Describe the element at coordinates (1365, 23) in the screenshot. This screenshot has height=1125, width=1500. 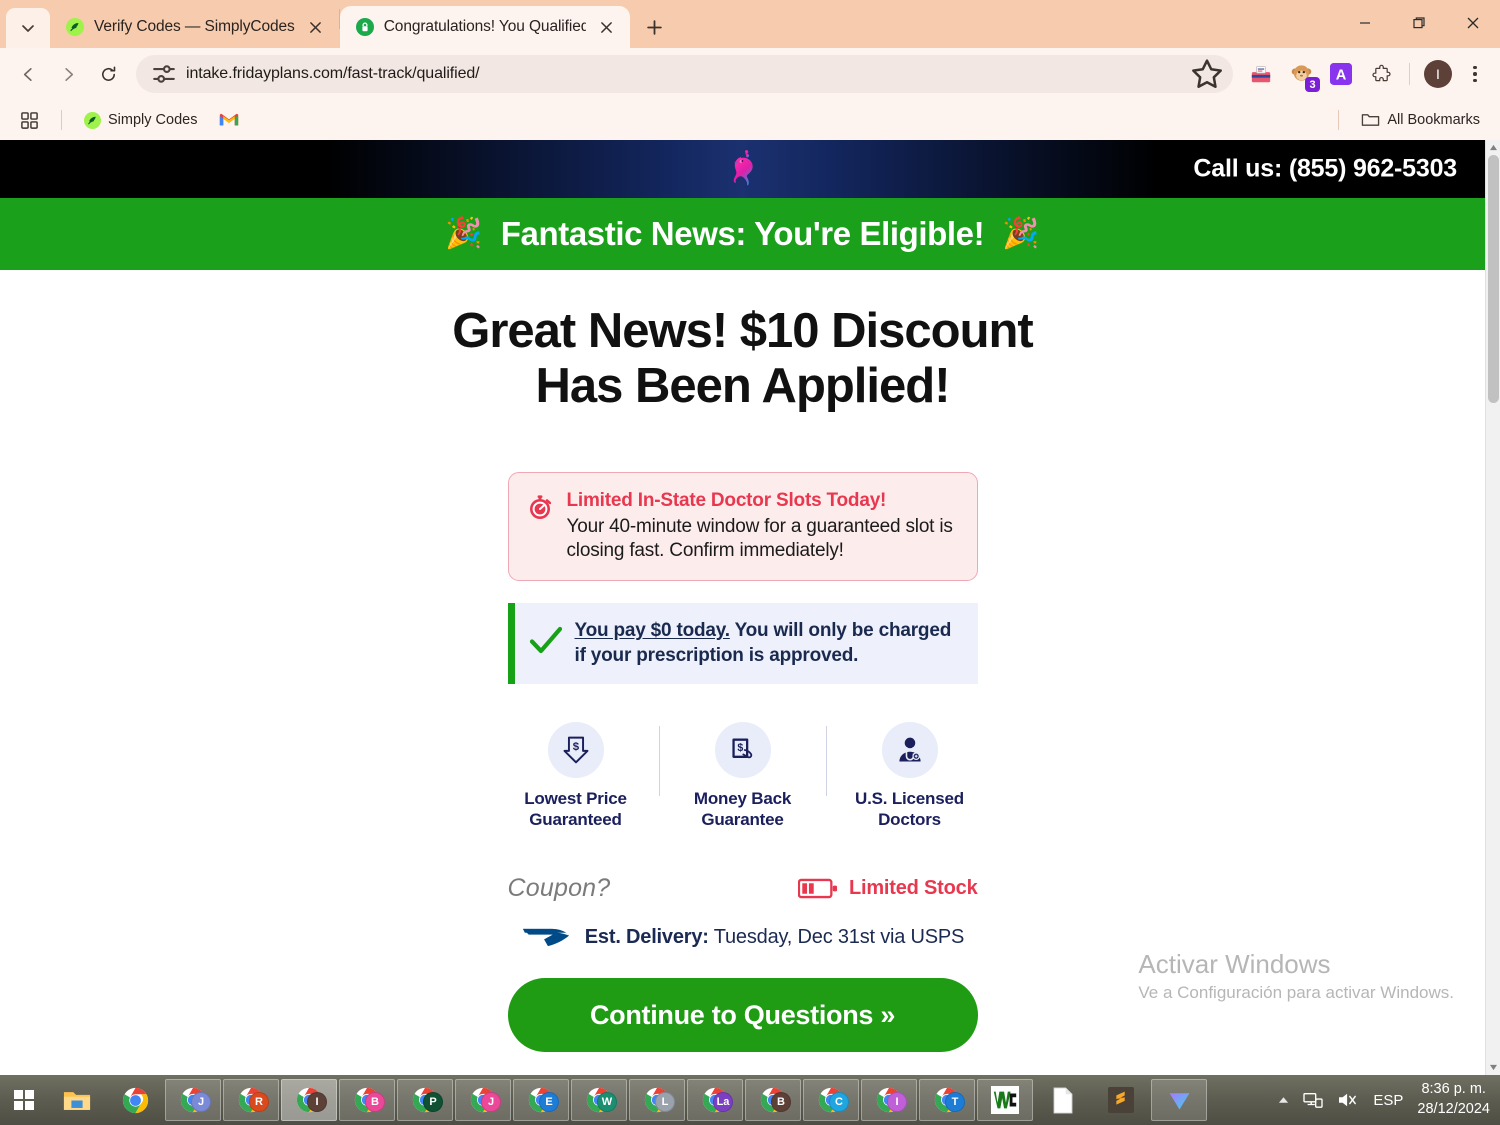
I see `minimize-icon` at that location.